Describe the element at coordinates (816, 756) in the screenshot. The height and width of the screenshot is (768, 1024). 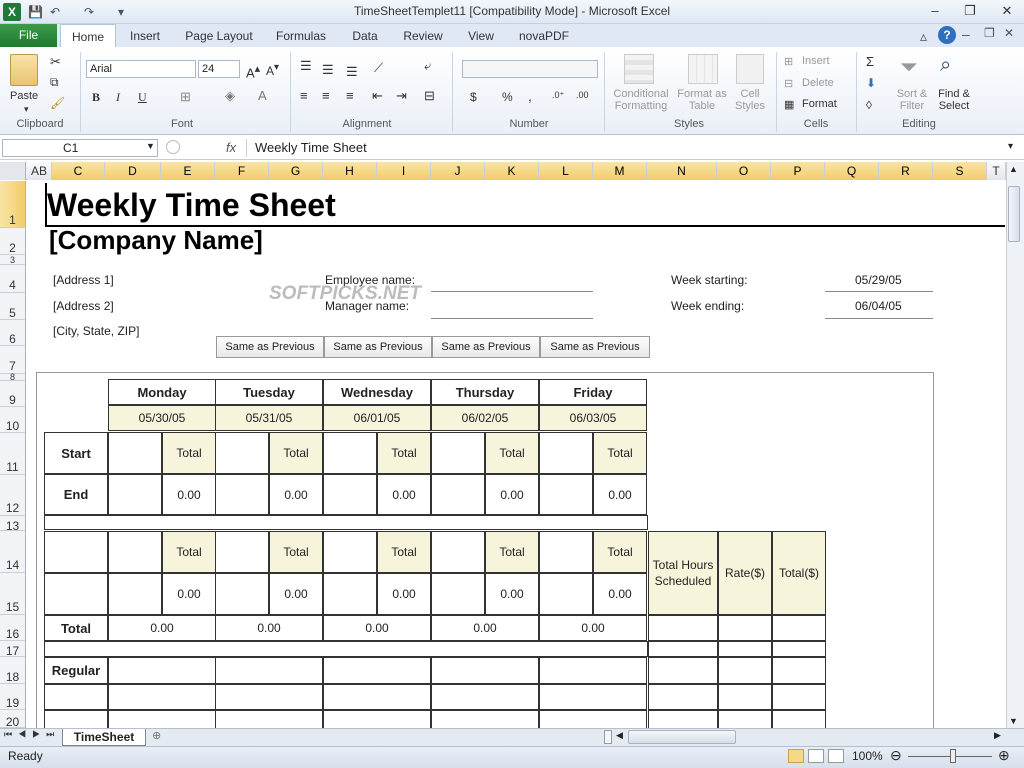
I see `page-layout-view-icon` at that location.